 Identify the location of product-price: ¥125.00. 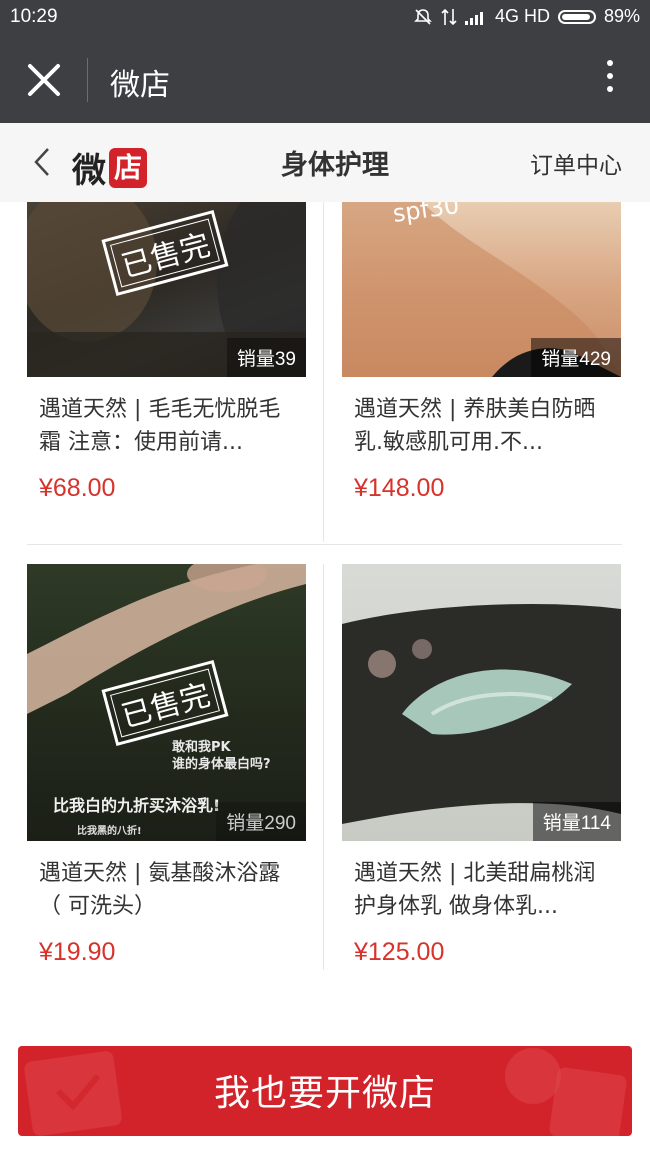
(399, 952).